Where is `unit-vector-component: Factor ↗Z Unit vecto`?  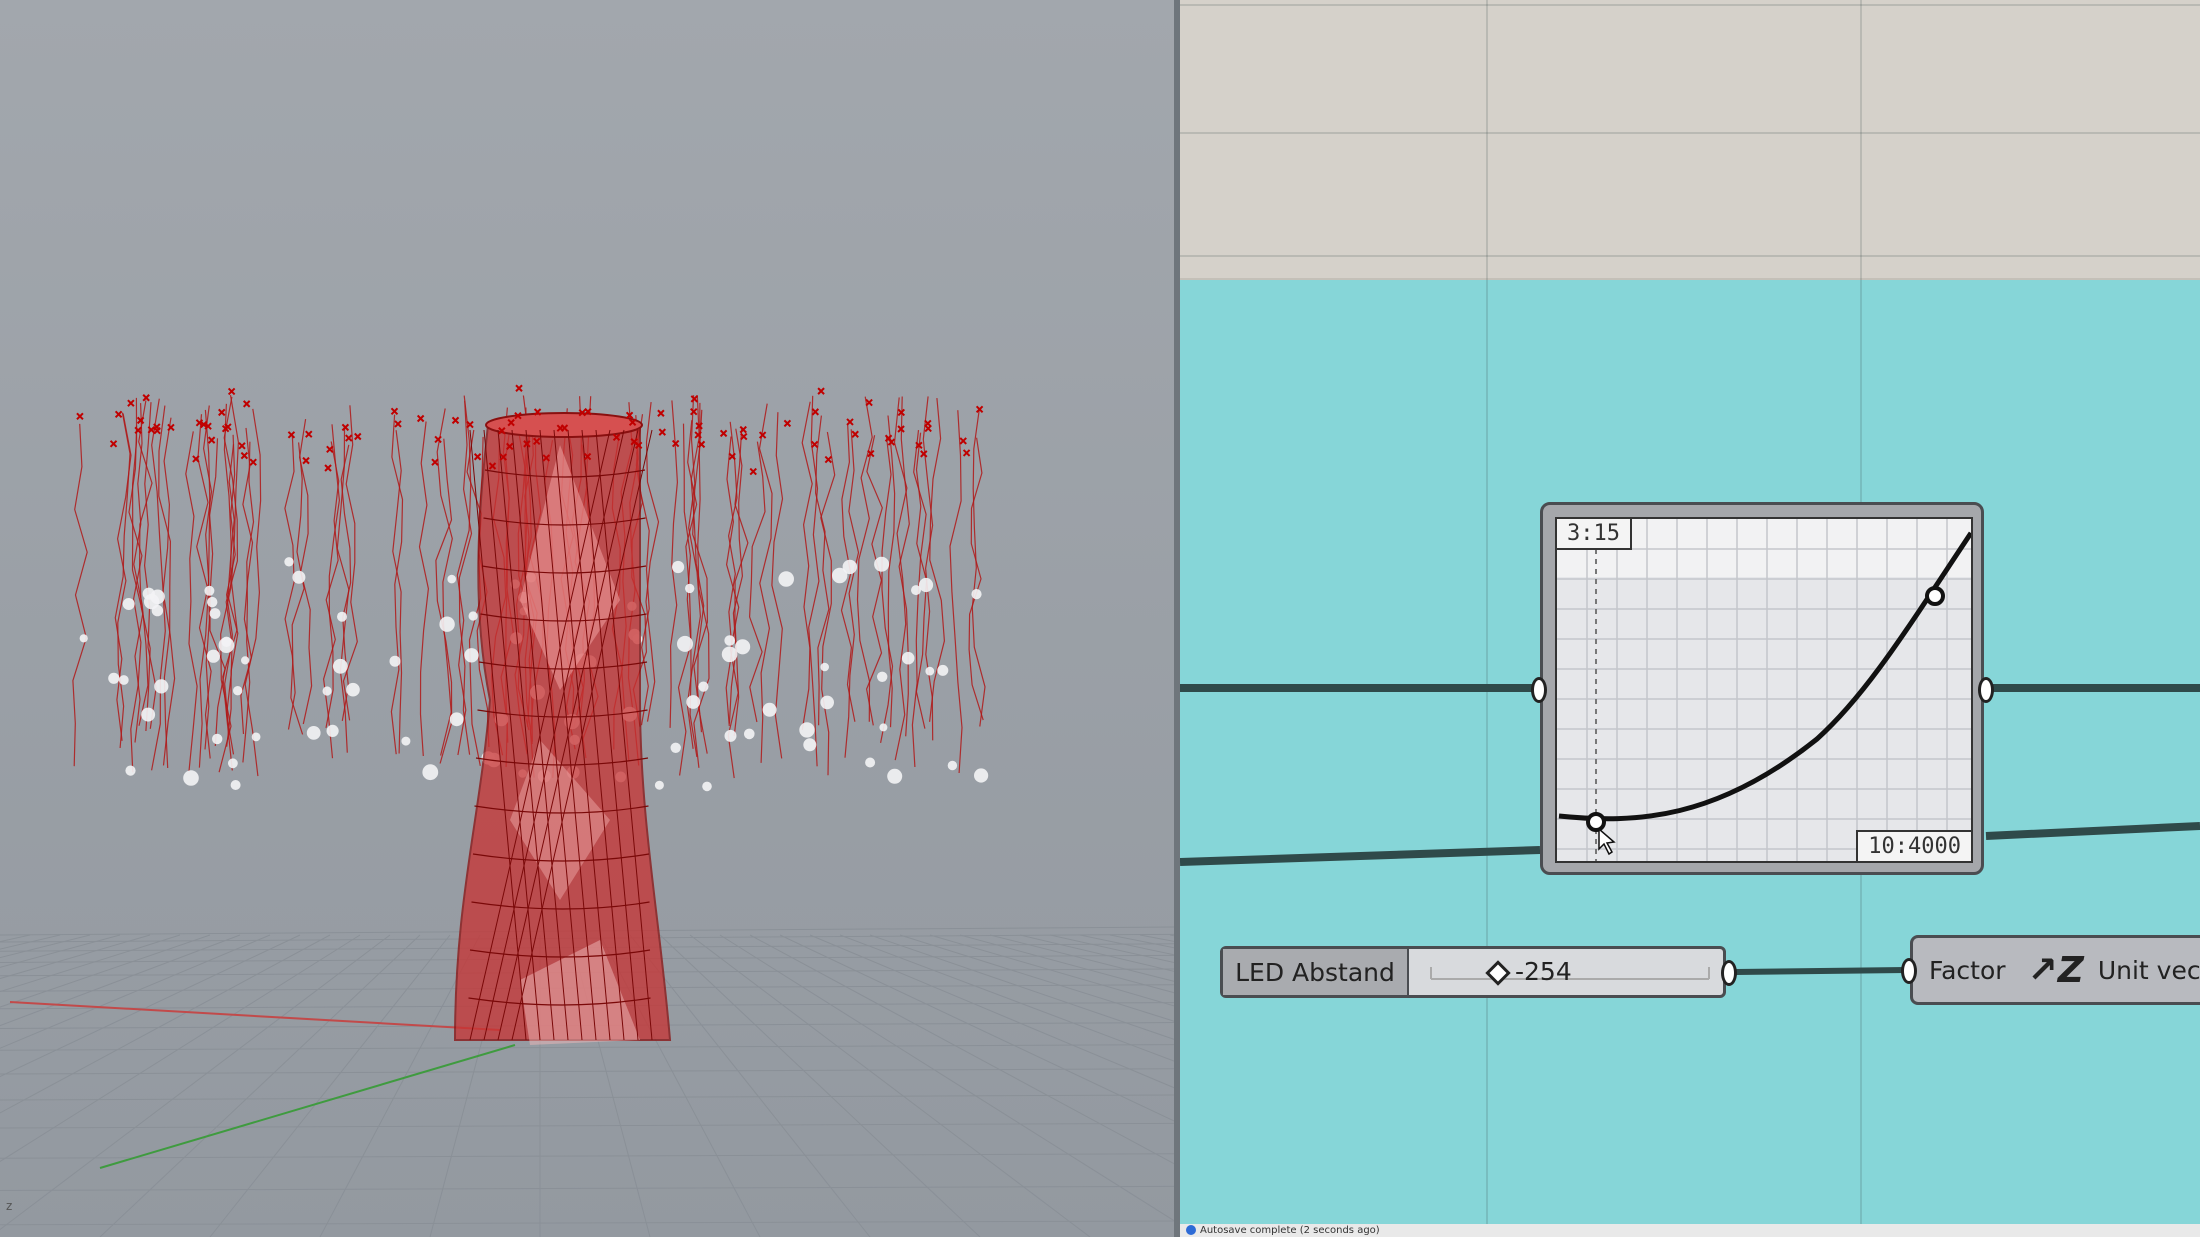
unit-vector-component: Factor ↗Z Unit vecto is located at coordinates (2050, 970).